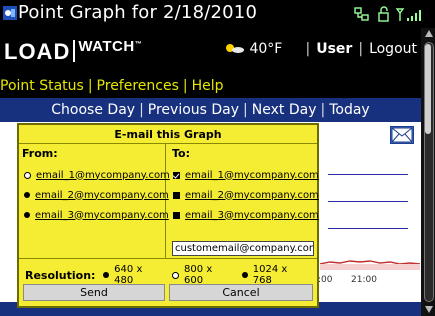 The width and height of the screenshot is (435, 316). I want to click on title-bar: Point Graph for 2/18/2010, so click(217, 14).